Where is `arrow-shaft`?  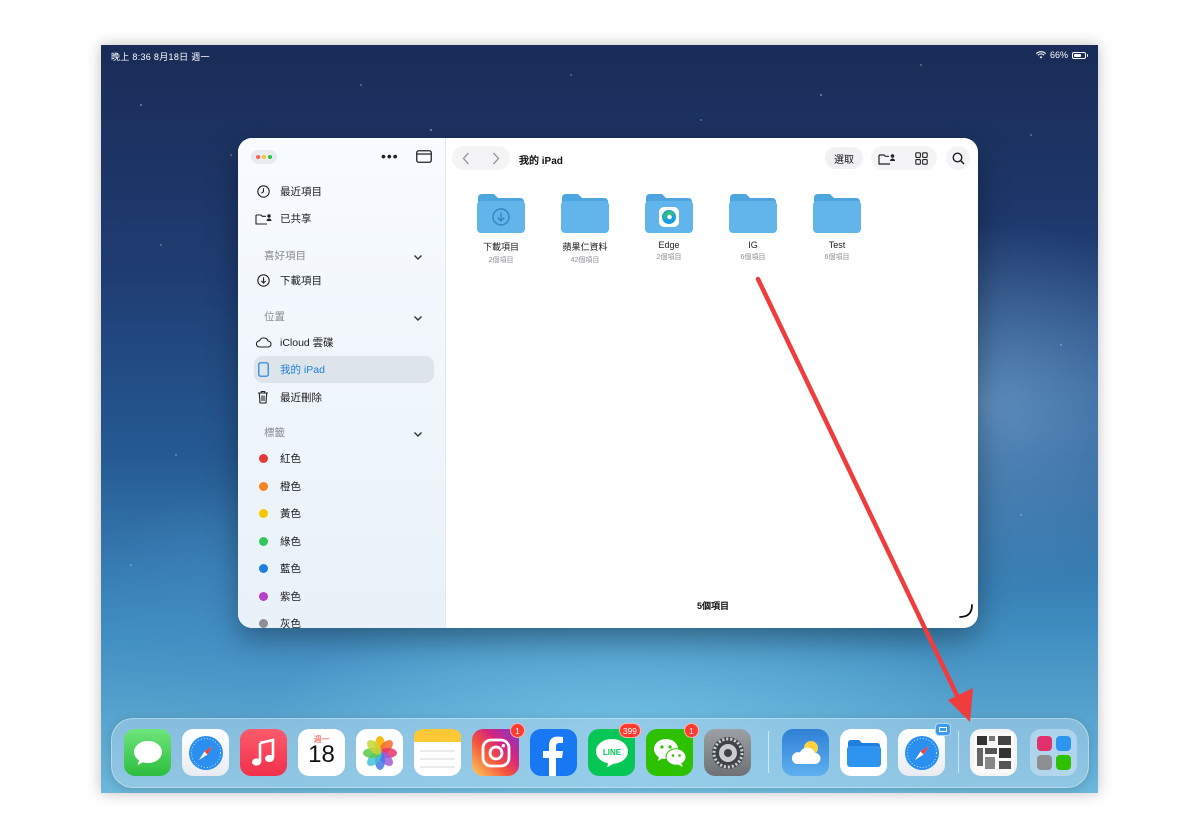
arrow-shaft is located at coordinates (860, 492).